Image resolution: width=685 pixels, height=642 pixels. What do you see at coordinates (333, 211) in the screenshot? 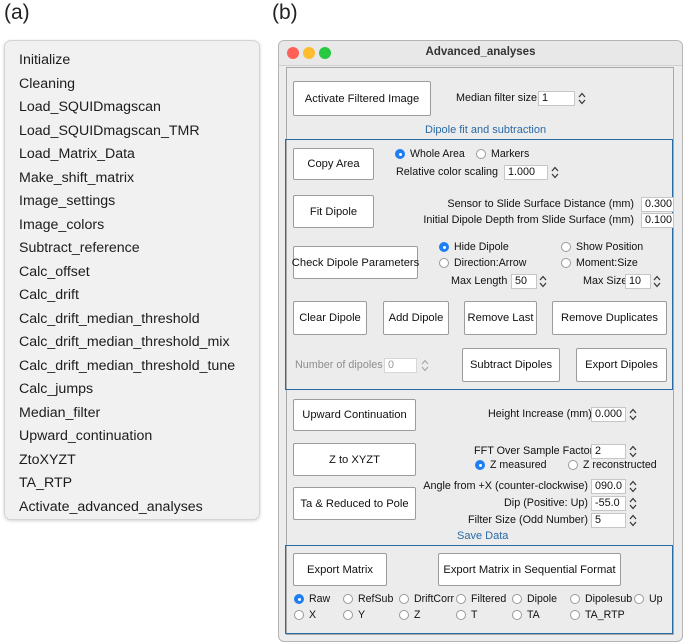
I see `fit-dipole-button: Fit Dipole` at bounding box center [333, 211].